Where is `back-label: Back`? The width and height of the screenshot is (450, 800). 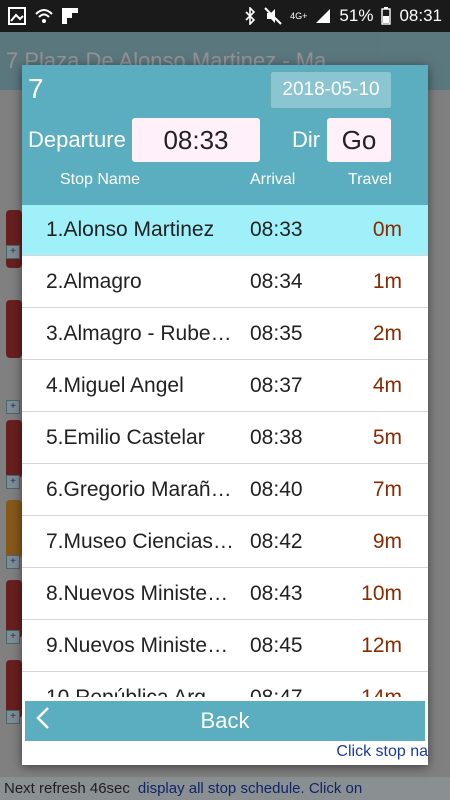
back-label: Back is located at coordinates (225, 720).